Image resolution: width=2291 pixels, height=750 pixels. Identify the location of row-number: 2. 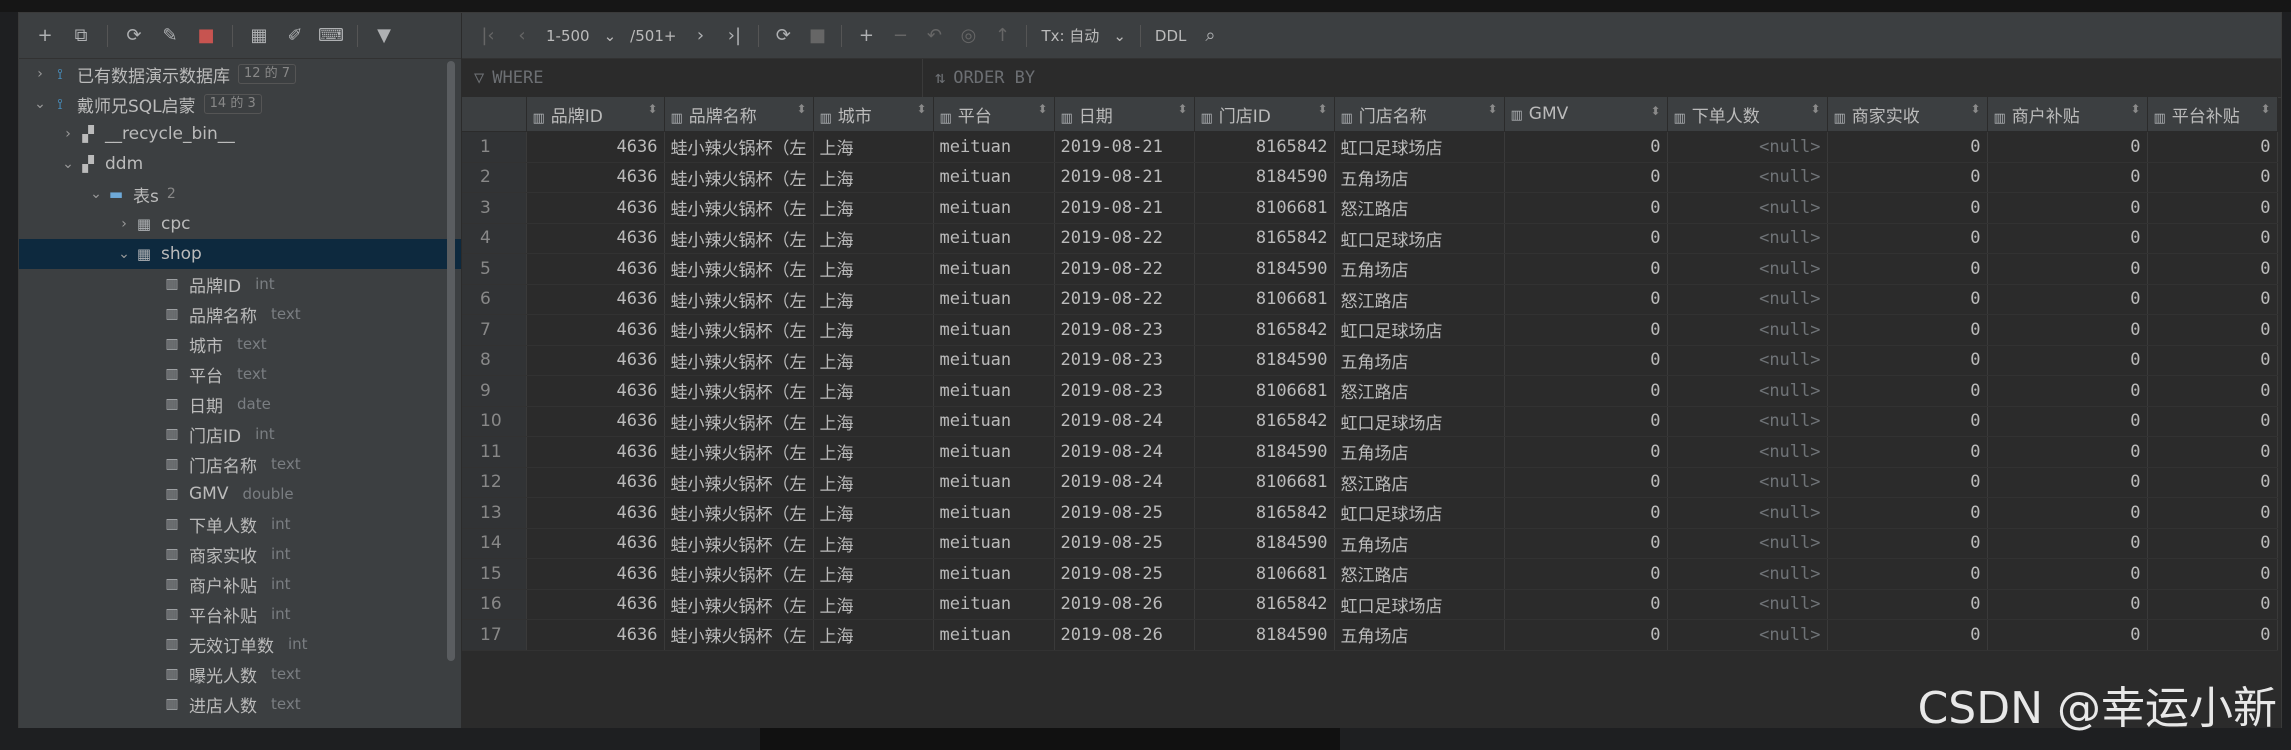
(494, 177).